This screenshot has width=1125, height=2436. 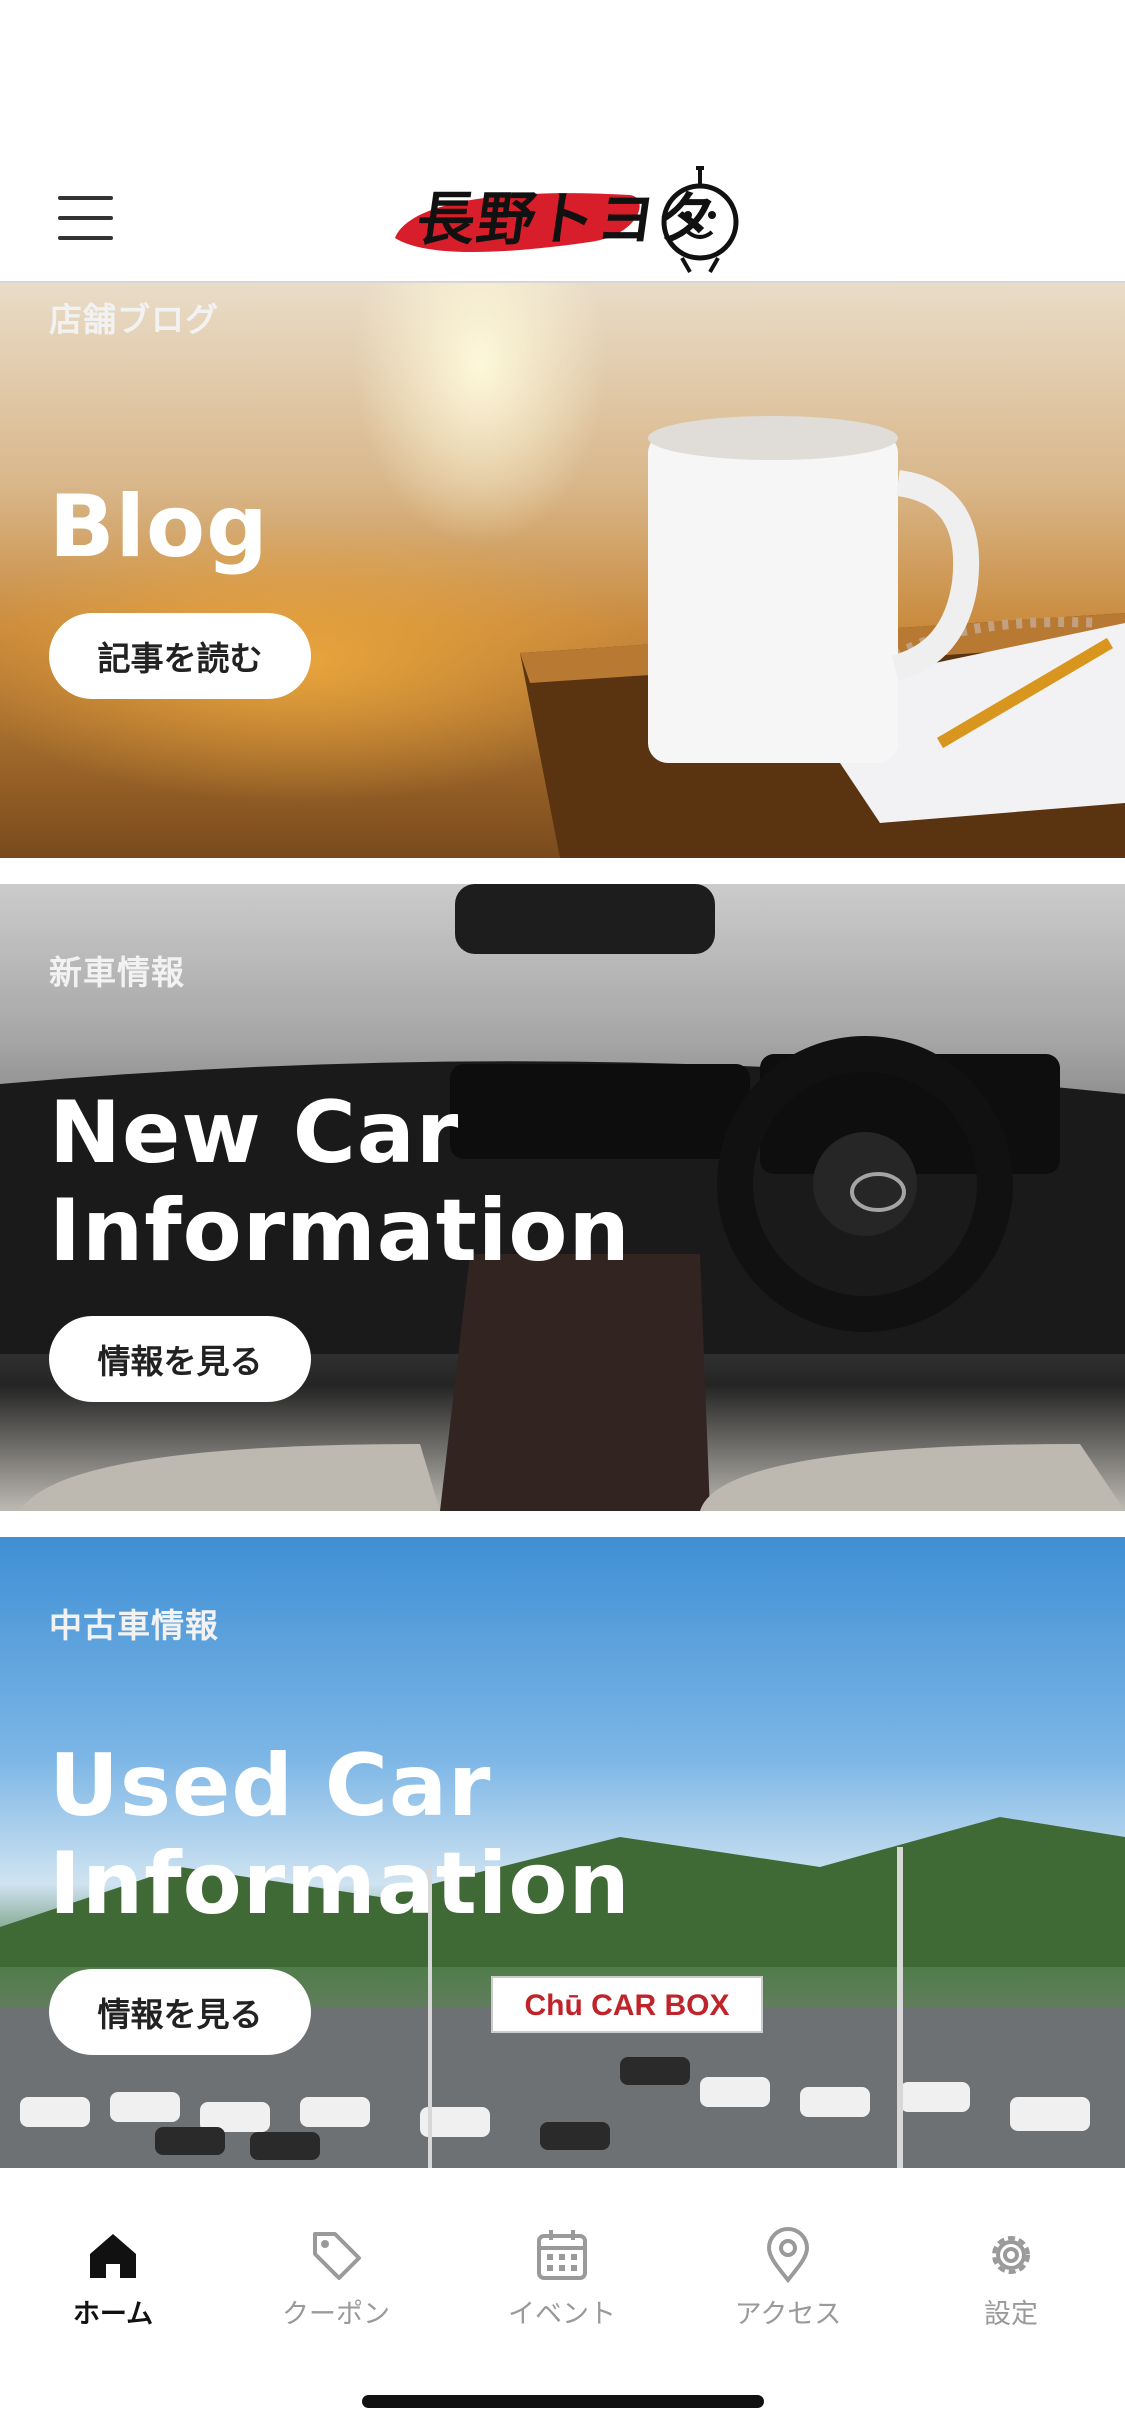 I want to click on tab-label: アクセス, so click(x=788, y=2314).